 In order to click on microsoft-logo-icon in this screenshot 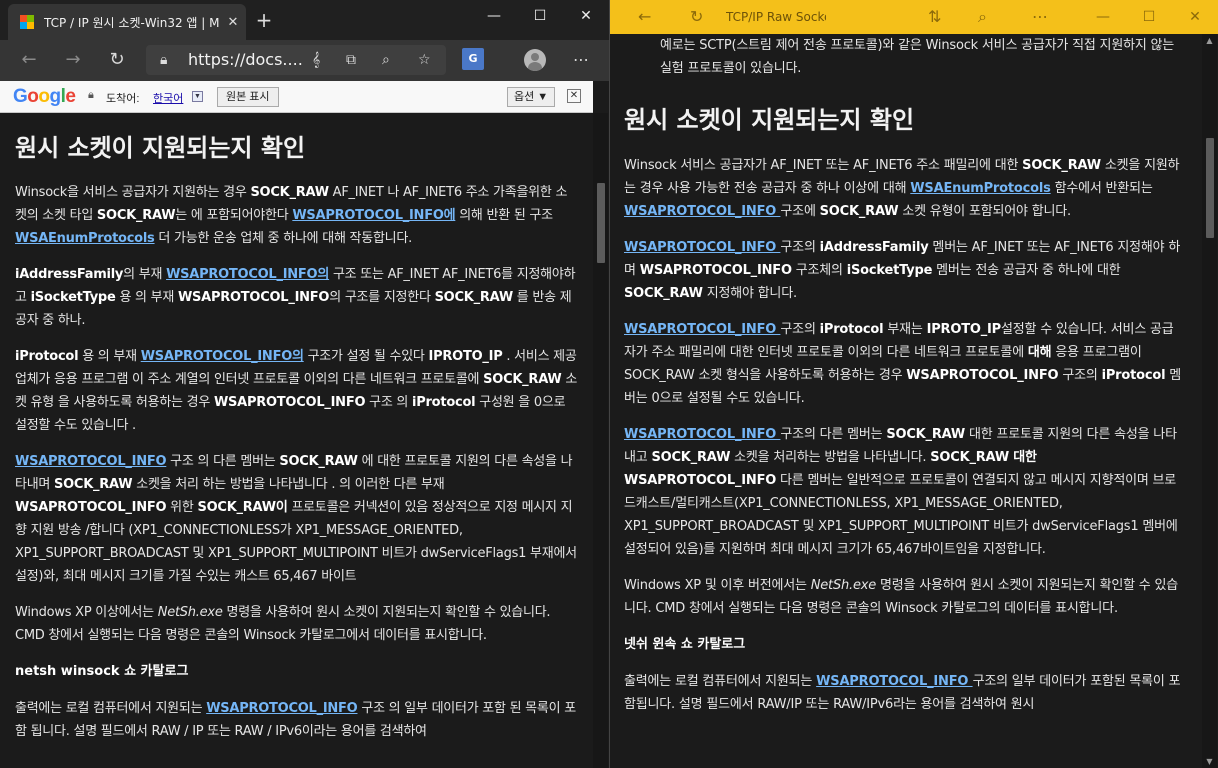, I will do `click(27, 22)`.